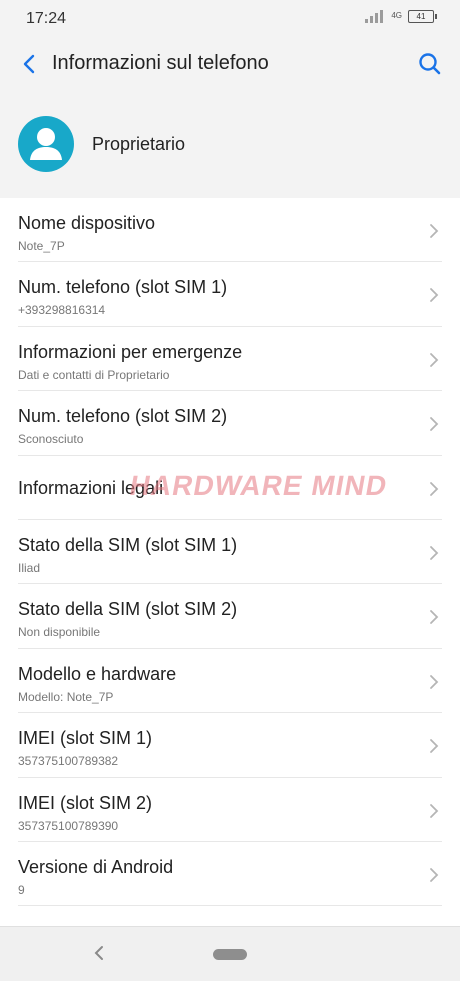 The image size is (460, 981). I want to click on item-title: Versione di Android, so click(96, 866).